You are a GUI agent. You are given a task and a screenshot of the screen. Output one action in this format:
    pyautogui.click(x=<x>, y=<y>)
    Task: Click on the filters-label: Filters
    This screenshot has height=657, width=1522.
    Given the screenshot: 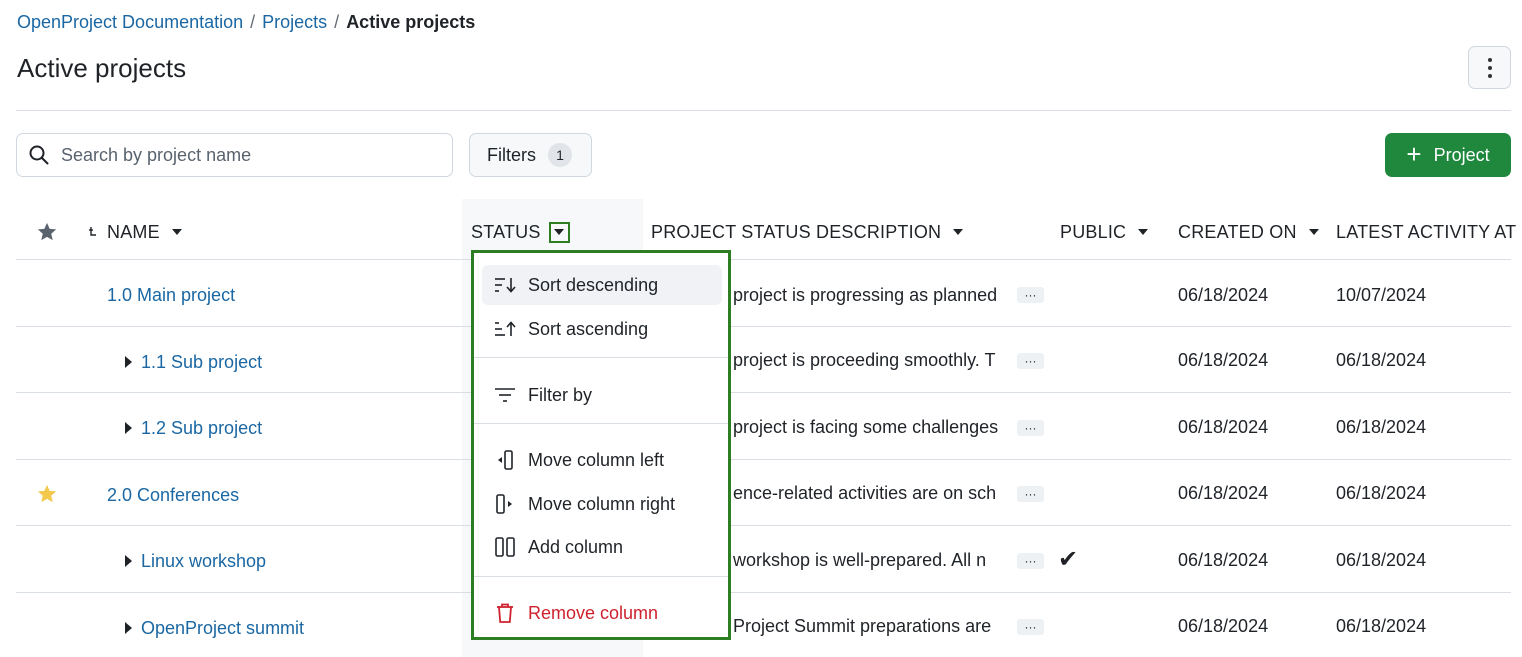 What is the action you would take?
    pyautogui.click(x=511, y=154)
    